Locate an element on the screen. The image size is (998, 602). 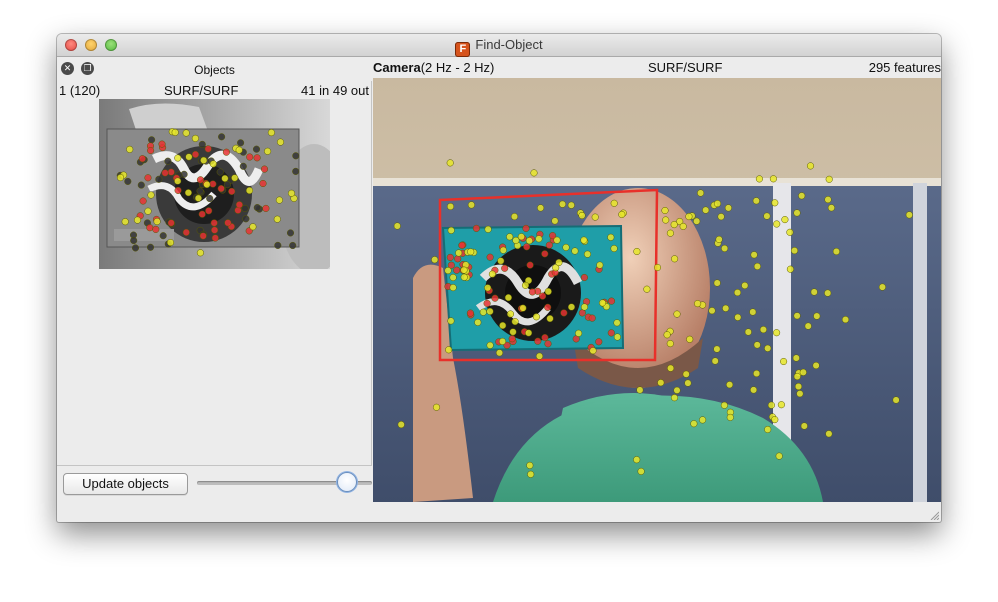
object-info-row: 1 (120) SURF/SURF 41 in 49 out is located at coordinates (214, 91).